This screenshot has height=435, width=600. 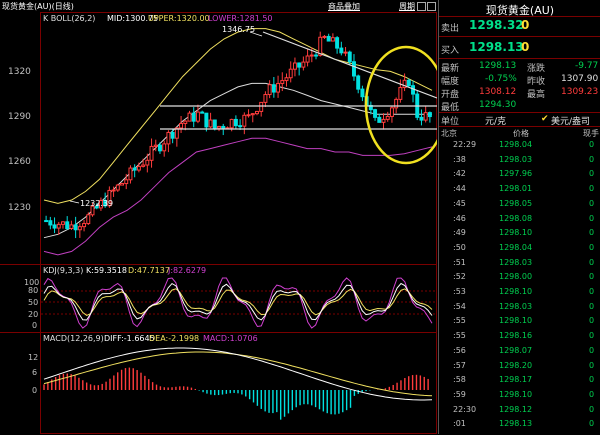 What do you see at coordinates (240, 18) in the screenshot?
I see `boll-lower: LOWER:1281.50` at bounding box center [240, 18].